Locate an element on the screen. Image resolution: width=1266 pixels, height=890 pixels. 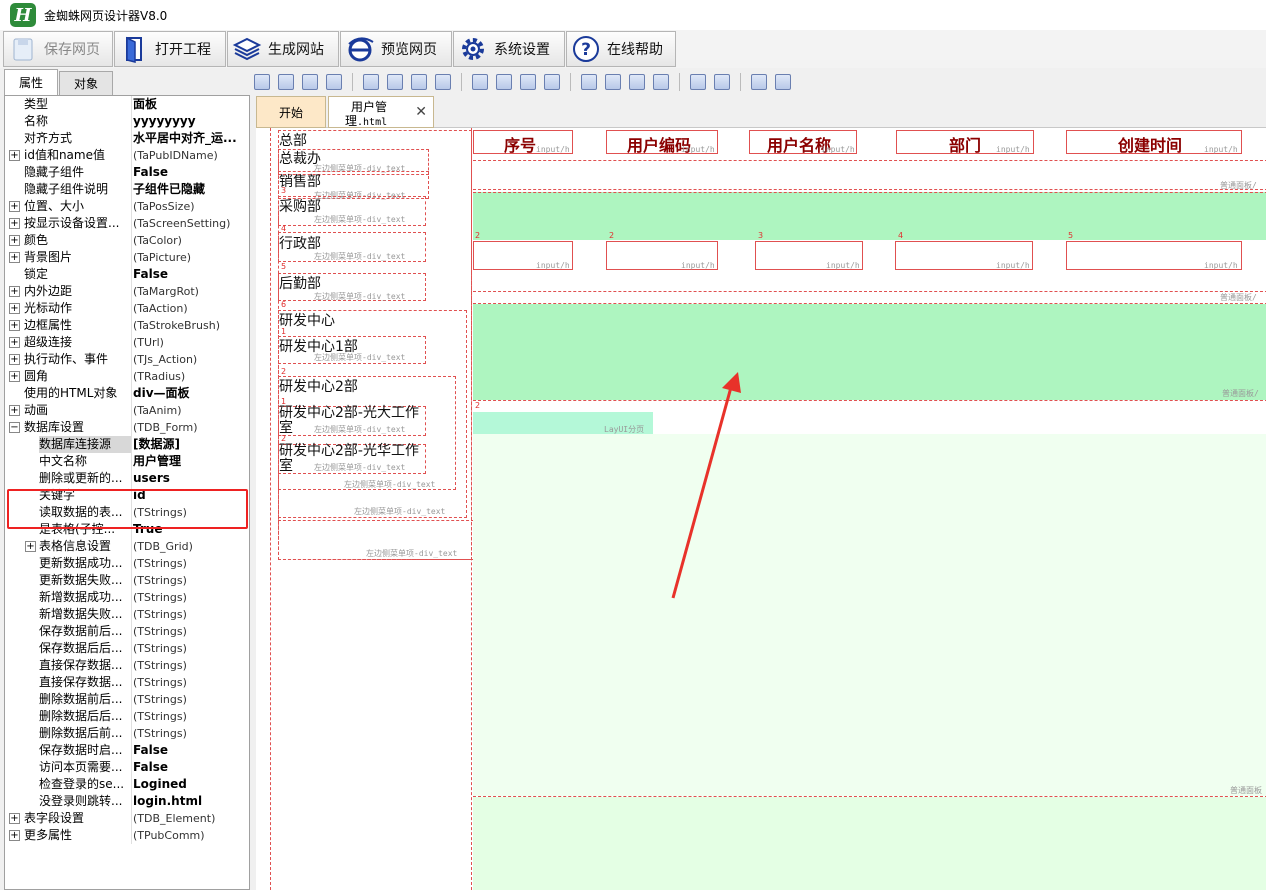
property-row: + 表格信息设置 (TDB_Grid) is located at coordinates (127, 546).